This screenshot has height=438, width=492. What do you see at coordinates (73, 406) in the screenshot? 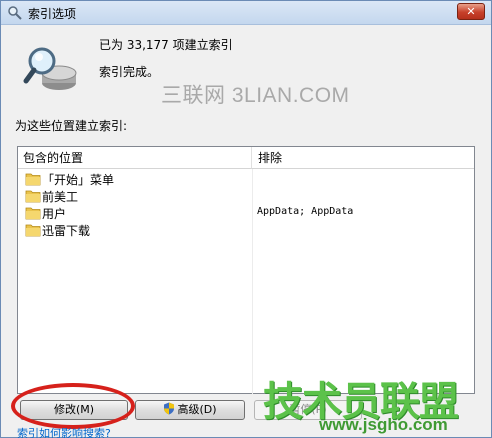
I see `annotation-circle` at bounding box center [73, 406].